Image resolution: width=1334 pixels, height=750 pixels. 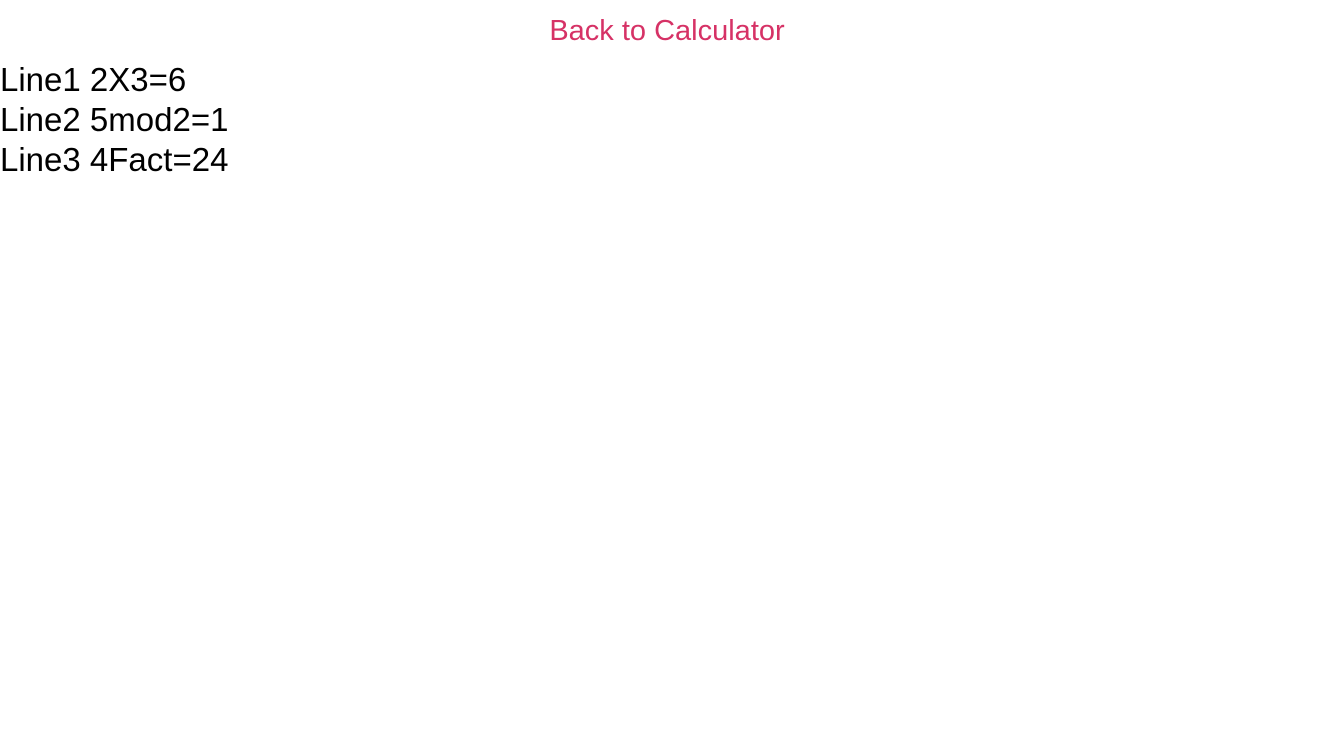 I want to click on history-line: Line3 4Fact=24, so click(x=114, y=159).